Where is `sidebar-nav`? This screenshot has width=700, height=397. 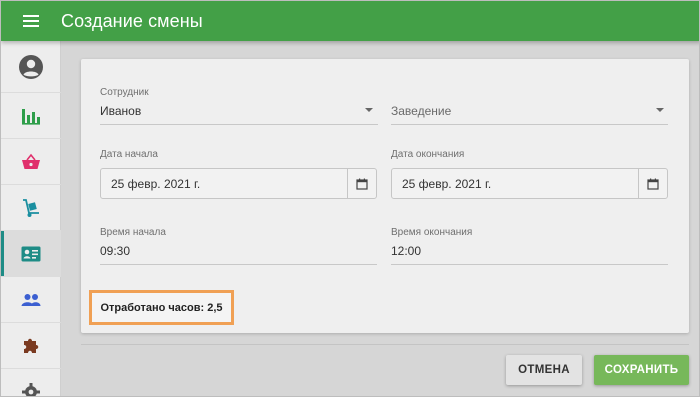 sidebar-nav is located at coordinates (31, 218).